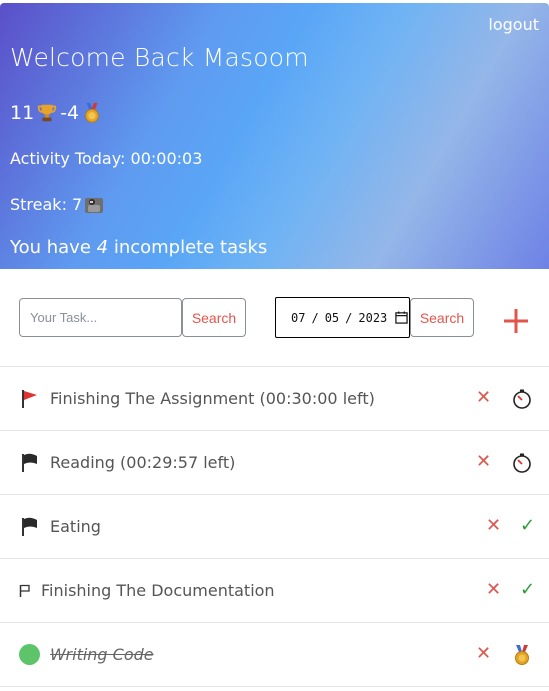  Describe the element at coordinates (46, 204) in the screenshot. I see `streak-text: Streak: 7` at that location.